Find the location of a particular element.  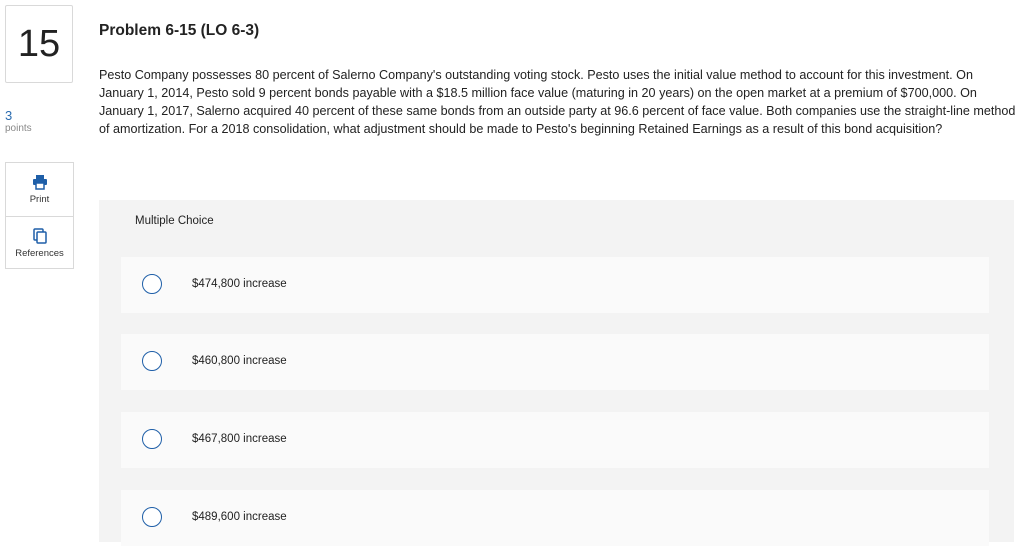

points-value: 3 is located at coordinates (9, 115).